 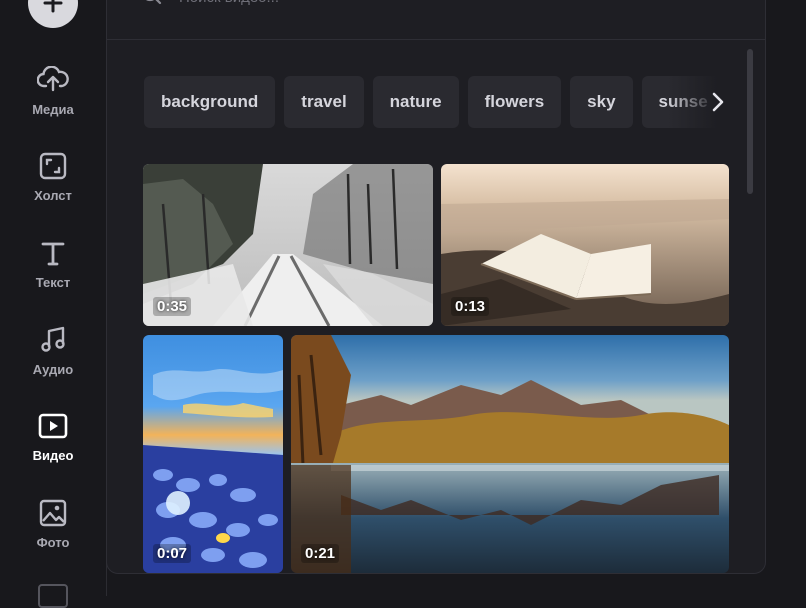 What do you see at coordinates (53, 166) in the screenshot?
I see `canvas-frame-icon` at bounding box center [53, 166].